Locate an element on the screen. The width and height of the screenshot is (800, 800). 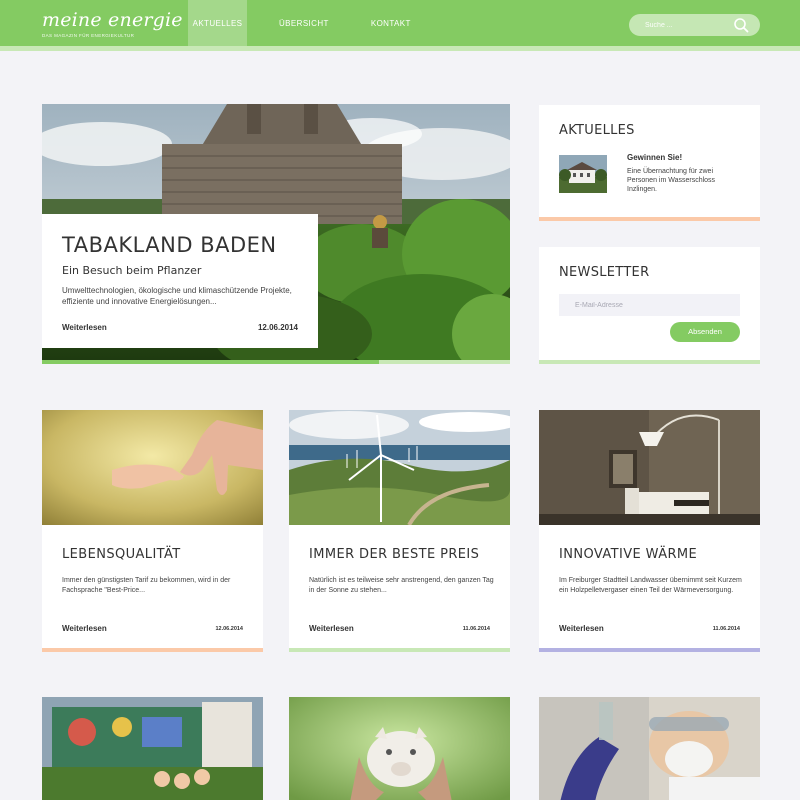
card-image-hands is located at coordinates (152, 467).